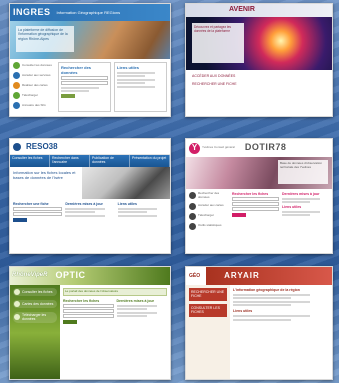 The height and width of the screenshot is (383, 339). Describe the element at coordinates (127, 204) in the screenshot. I see `reso38-links-title: Liens utiles` at that location.